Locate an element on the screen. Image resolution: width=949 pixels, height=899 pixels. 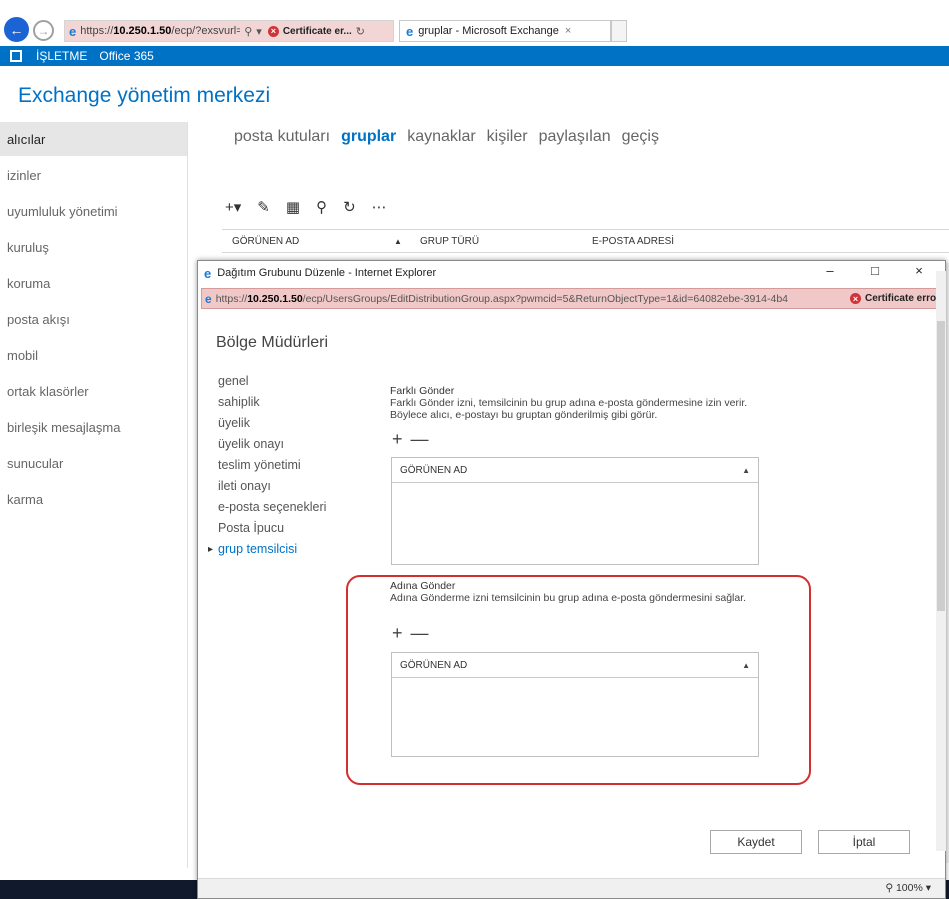
zoom-icon: ⚲ is located at coordinates (889, 888).